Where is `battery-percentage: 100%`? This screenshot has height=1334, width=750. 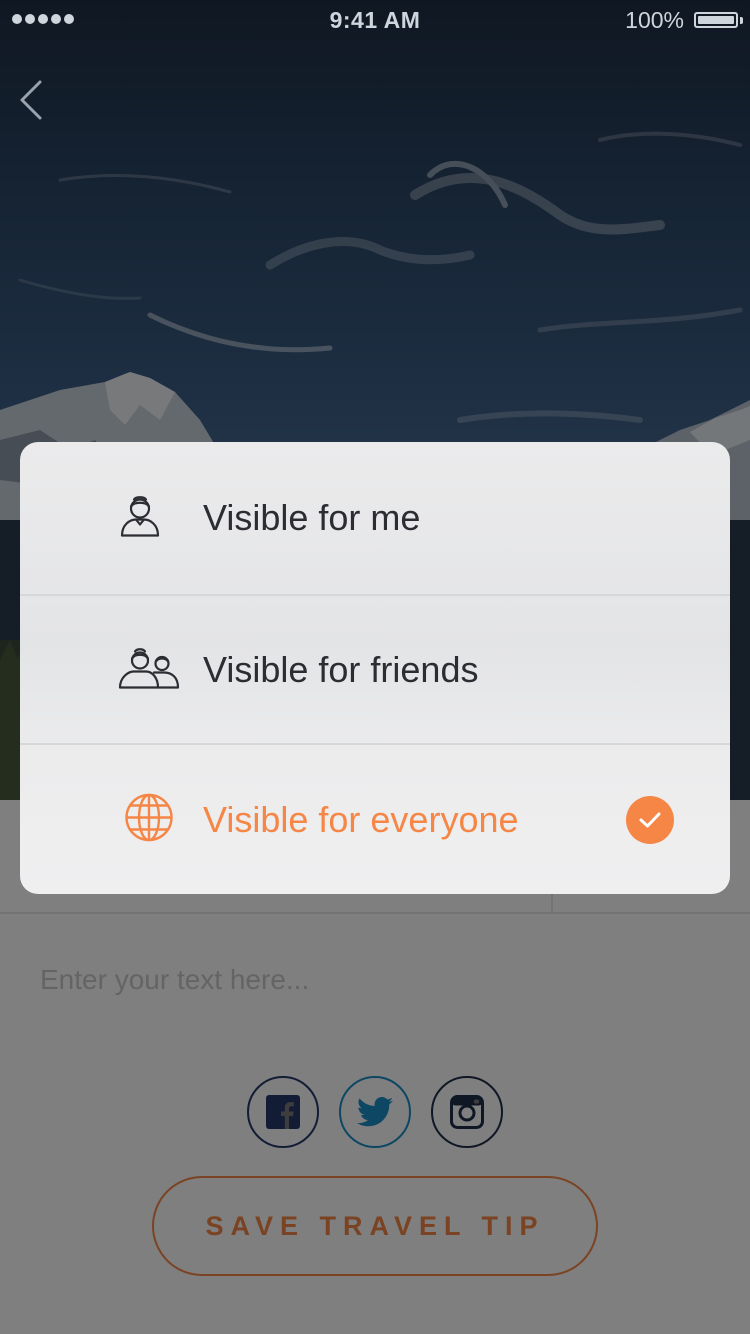
battery-percentage: 100% is located at coordinates (654, 20).